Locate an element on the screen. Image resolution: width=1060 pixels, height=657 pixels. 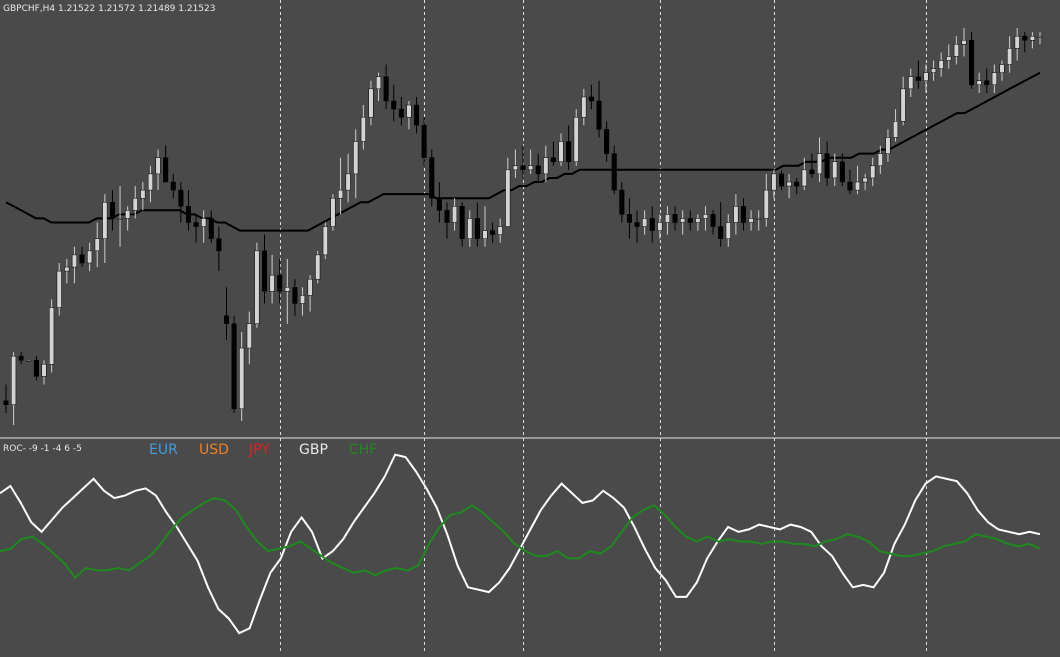
legend-chf: CHF is located at coordinates (363, 450).